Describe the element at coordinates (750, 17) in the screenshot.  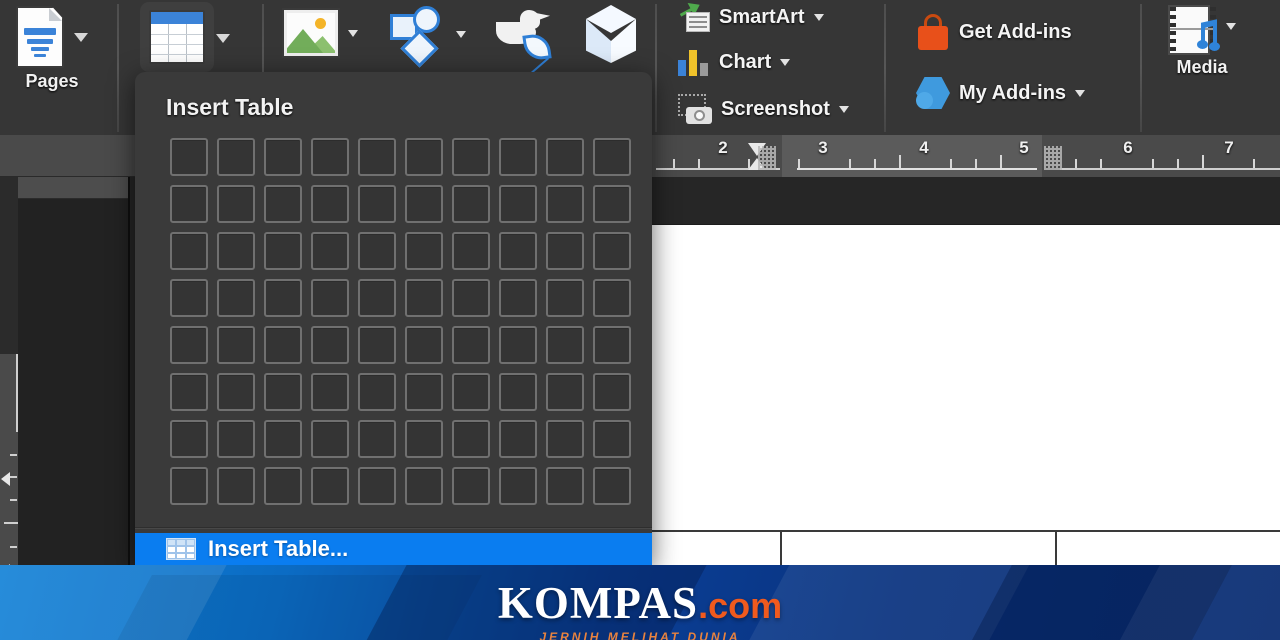
I see `ribbon-button-smartart: SmartArt` at that location.